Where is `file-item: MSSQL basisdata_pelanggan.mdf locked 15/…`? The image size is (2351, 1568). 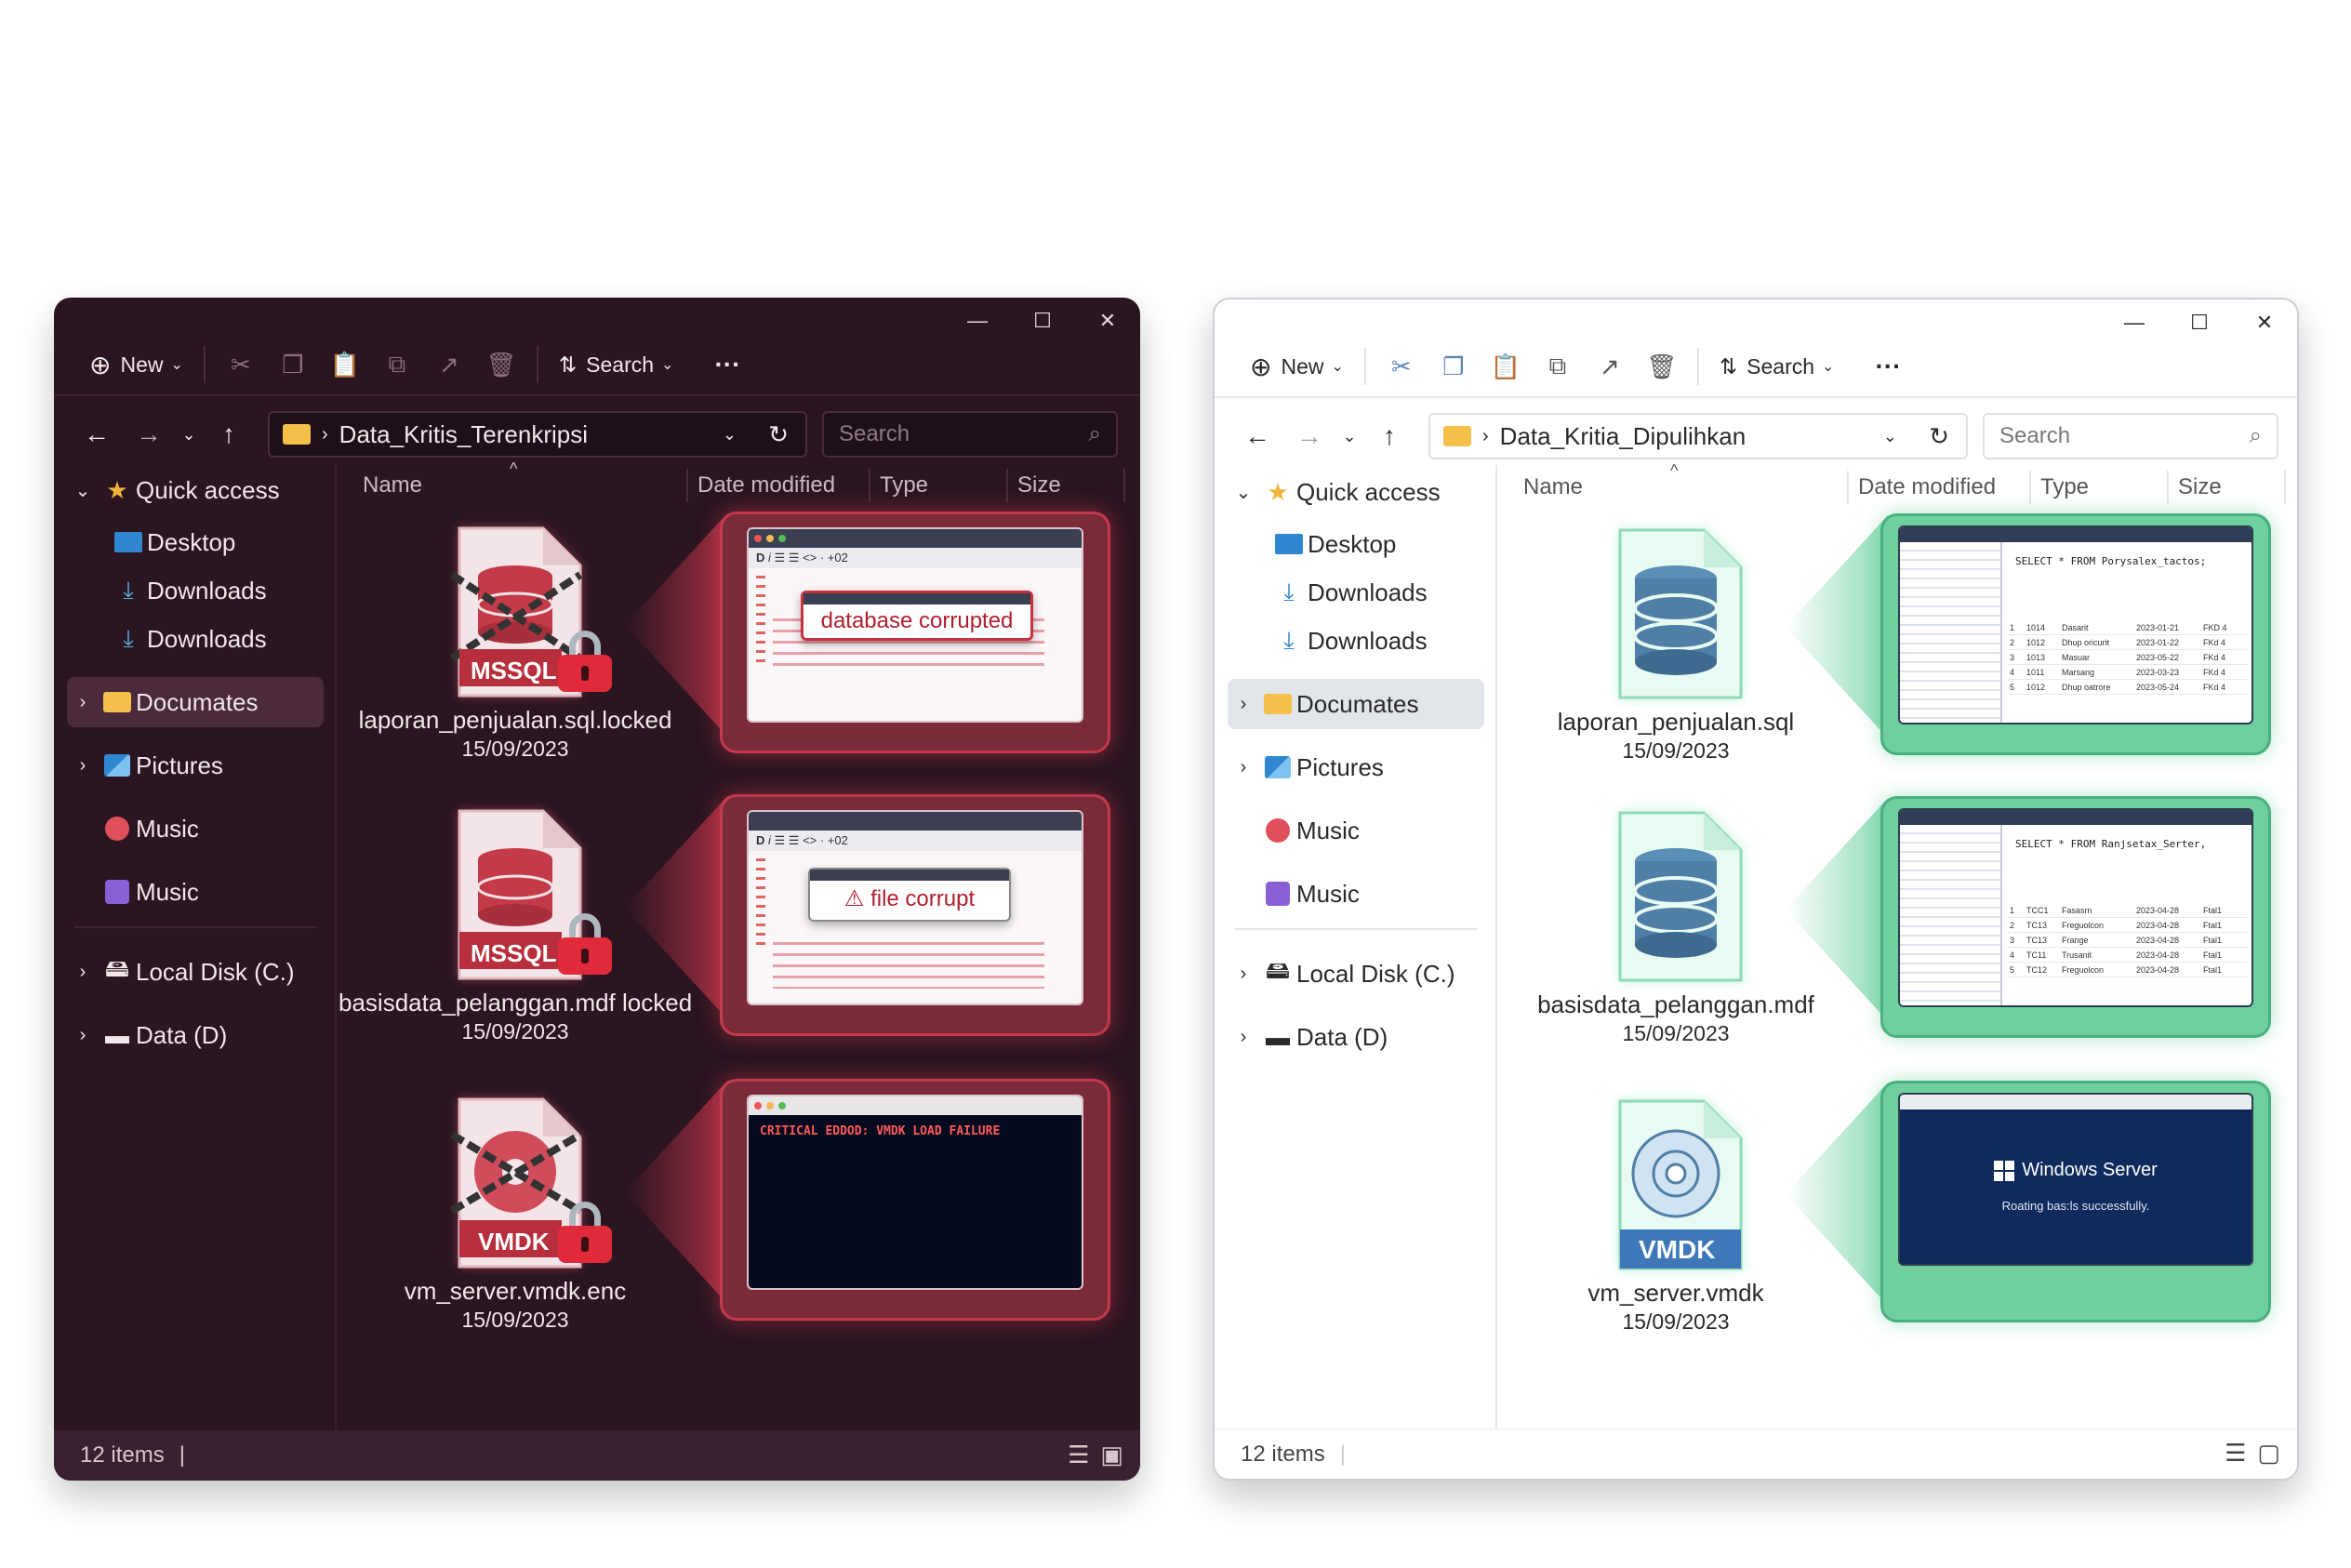
file-item: MSSQL basisdata_pelanggan.mdf locked 15/… is located at coordinates (515, 923).